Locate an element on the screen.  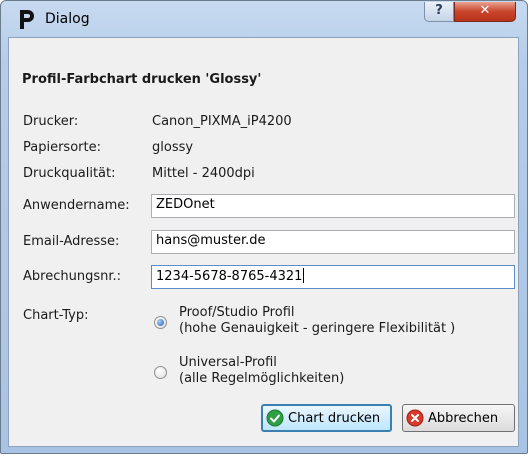
cancel-x-icon is located at coordinates (415, 418).